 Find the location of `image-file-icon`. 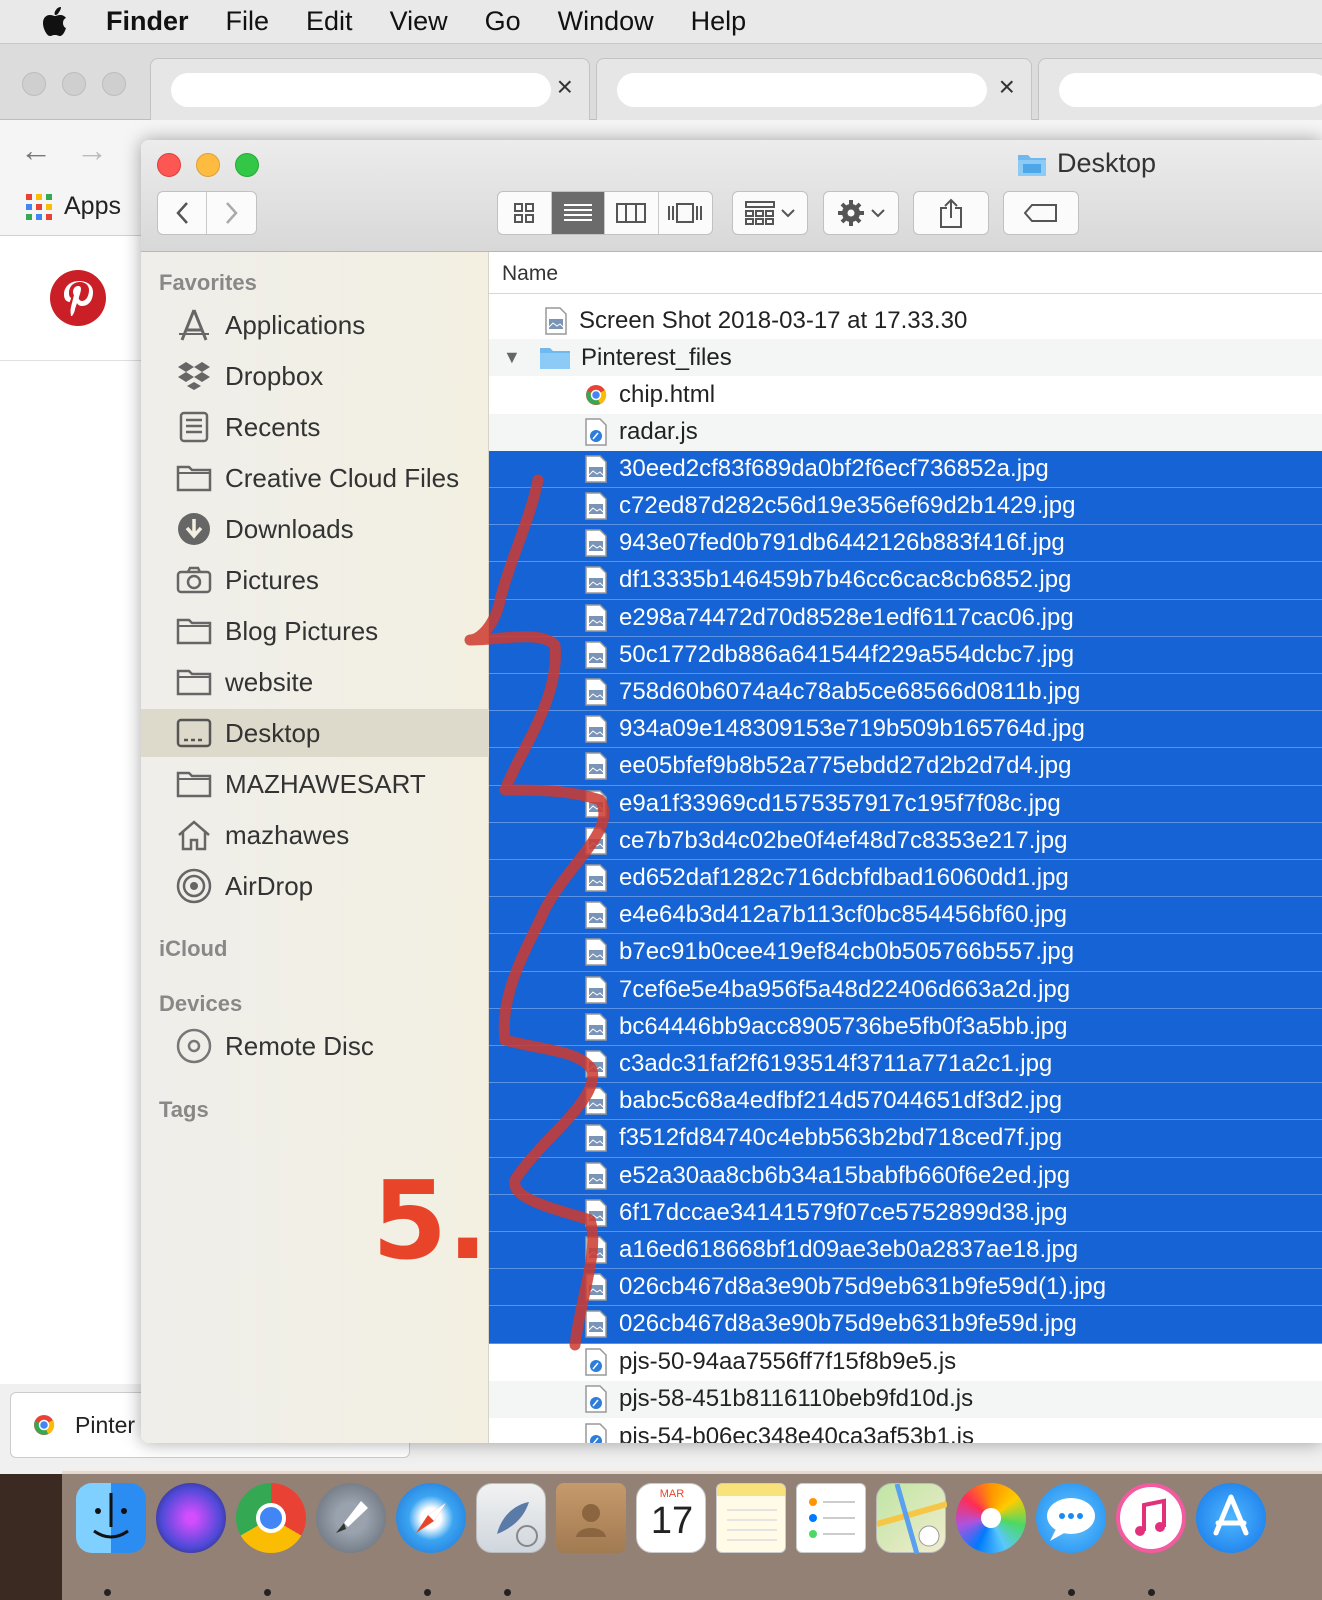

image-file-icon is located at coordinates (596, 1064).